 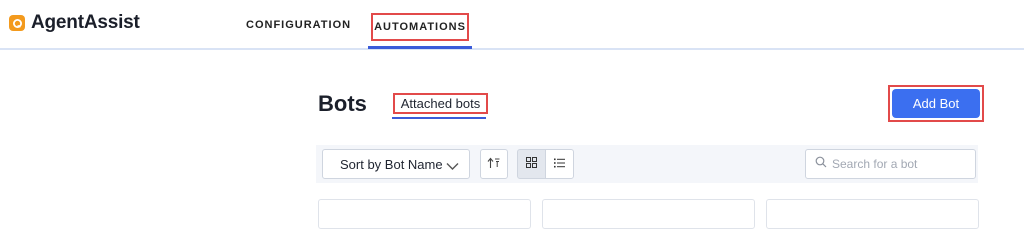 I want to click on sort-order-icon, so click(x=494, y=164).